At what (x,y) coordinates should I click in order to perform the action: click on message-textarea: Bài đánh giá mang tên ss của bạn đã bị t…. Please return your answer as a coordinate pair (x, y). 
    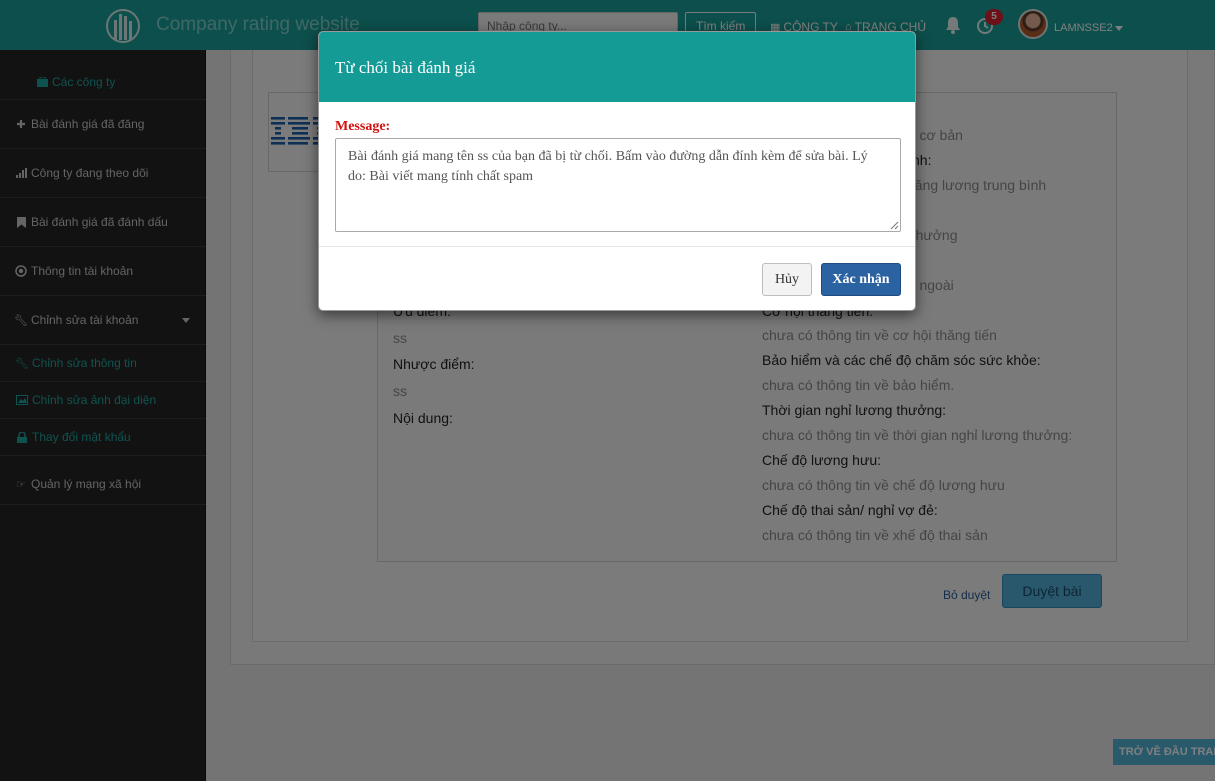
    Looking at the image, I should click on (618, 185).